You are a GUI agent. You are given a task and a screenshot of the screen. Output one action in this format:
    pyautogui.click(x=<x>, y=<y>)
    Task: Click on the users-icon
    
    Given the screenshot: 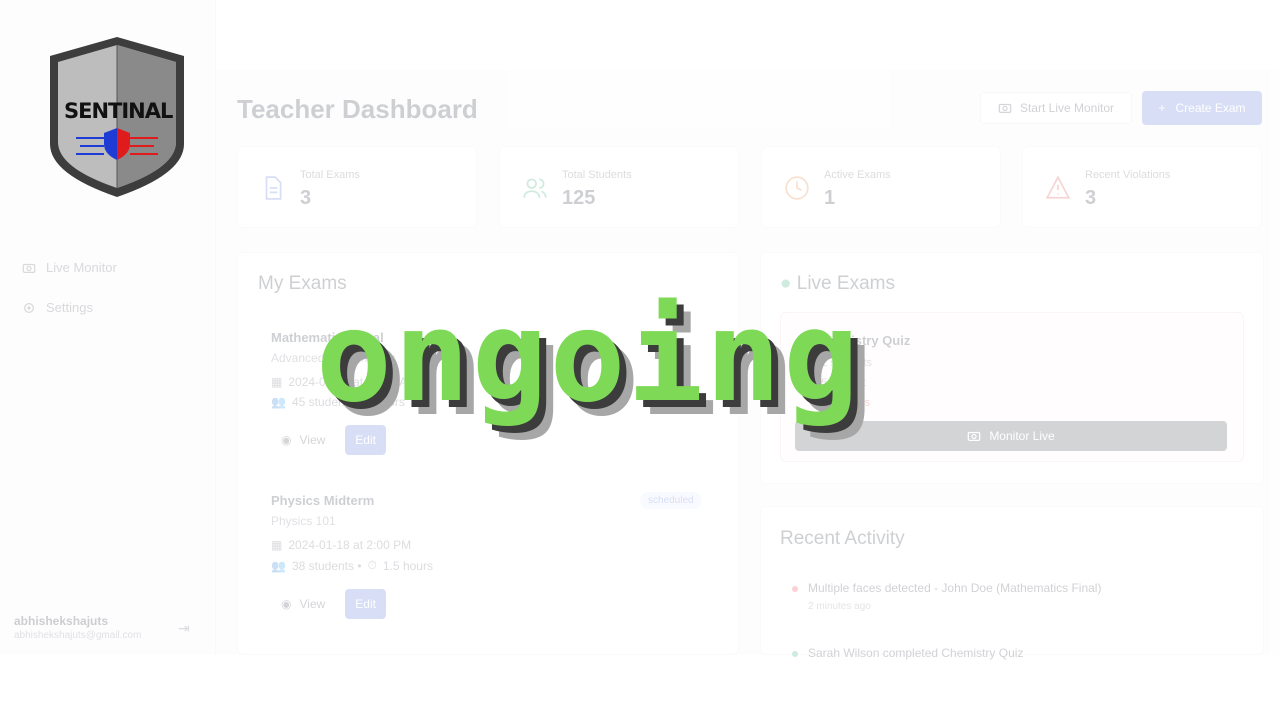 What is the action you would take?
    pyautogui.click(x=535, y=188)
    